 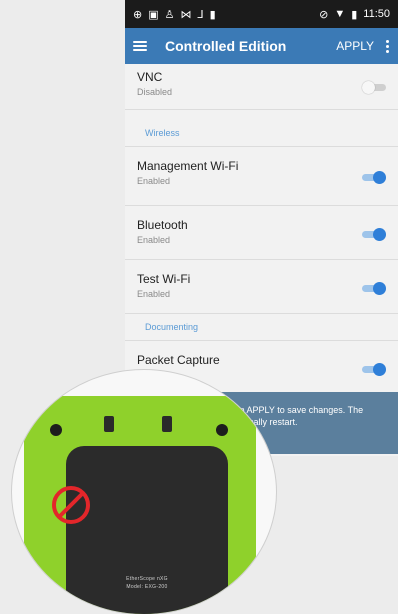 What do you see at coordinates (178, 360) in the screenshot?
I see `setting-label: Packet Capture` at bounding box center [178, 360].